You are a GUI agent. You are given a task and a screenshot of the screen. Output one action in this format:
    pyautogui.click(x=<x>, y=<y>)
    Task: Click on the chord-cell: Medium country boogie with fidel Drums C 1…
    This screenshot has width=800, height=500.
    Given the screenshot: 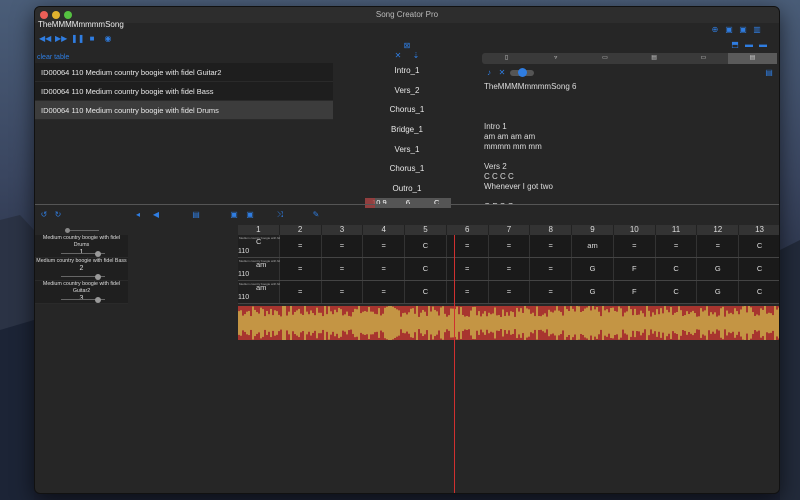 What is the action you would take?
    pyautogui.click(x=265, y=246)
    